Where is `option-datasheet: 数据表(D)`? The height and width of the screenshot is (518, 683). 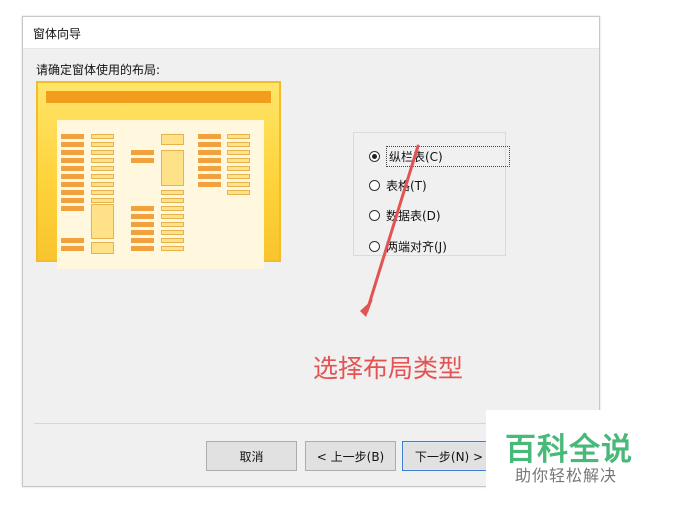
option-datasheet: 数据表(D) is located at coordinates (405, 215).